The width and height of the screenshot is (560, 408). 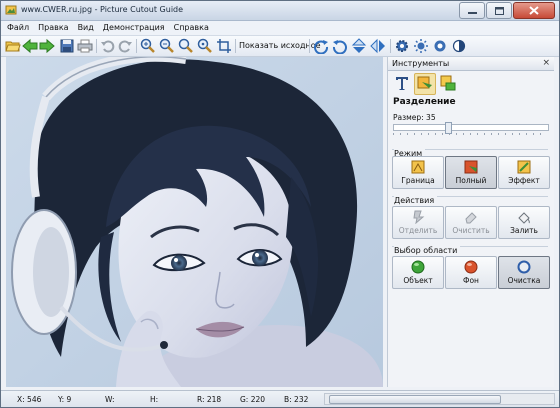 What do you see at coordinates (471, 280) in the screenshot?
I see `background-label: Фон` at bounding box center [471, 280].